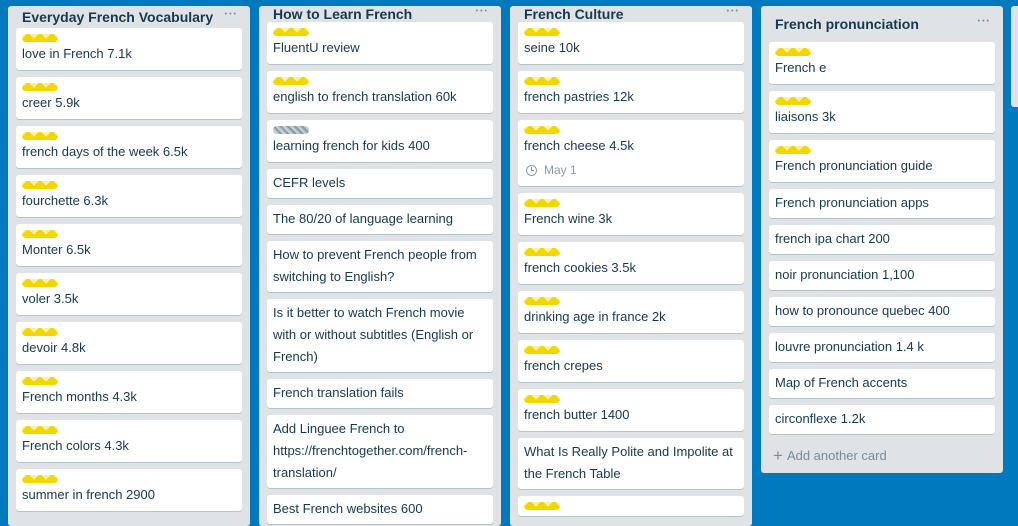 This screenshot has width=1018, height=526. I want to click on card: noir pronunciation 1,100, so click(882, 275).